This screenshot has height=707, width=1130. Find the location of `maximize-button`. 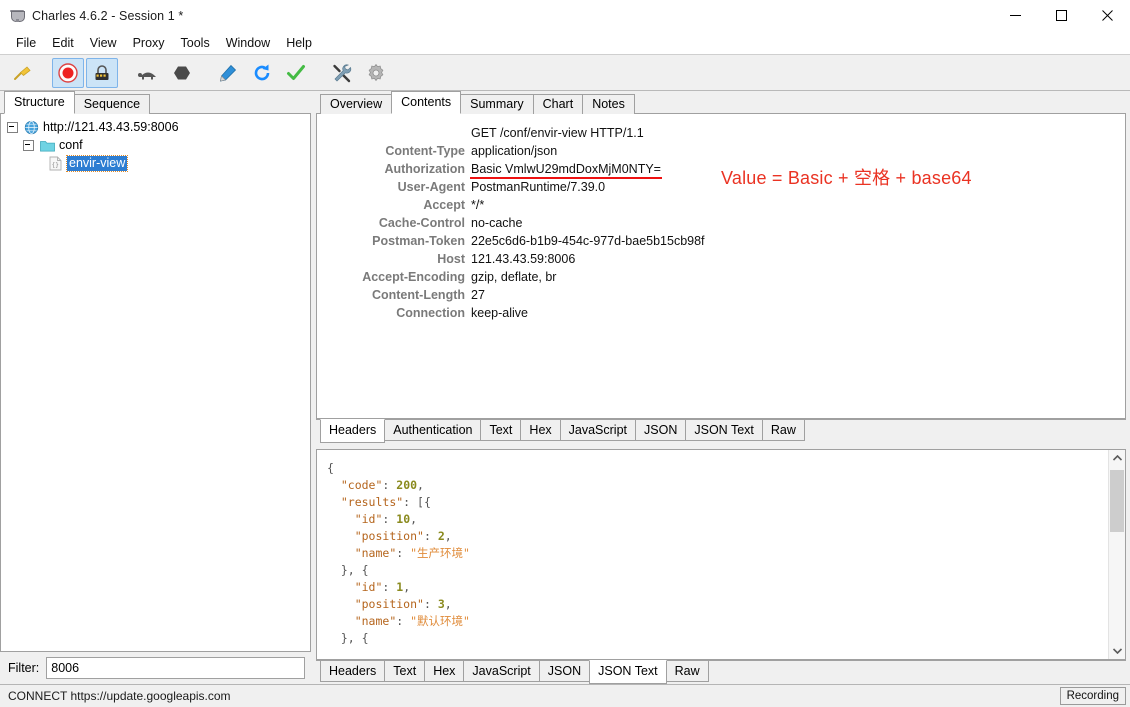

maximize-button is located at coordinates (1061, 15).